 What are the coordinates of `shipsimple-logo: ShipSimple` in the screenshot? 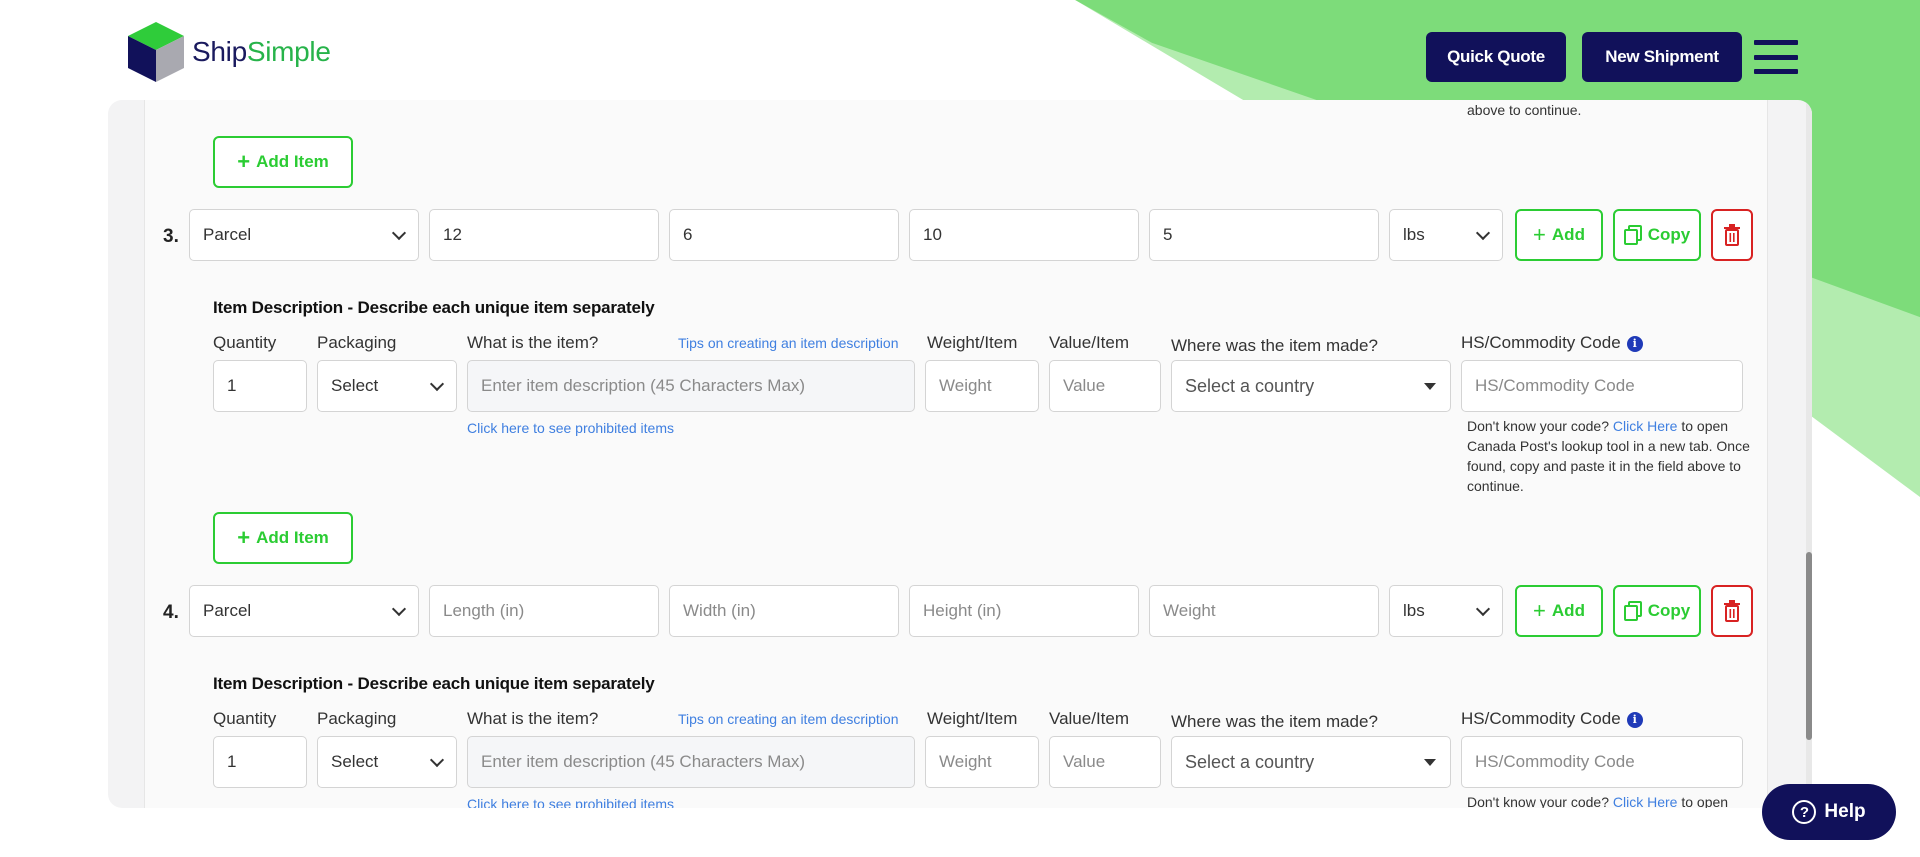 It's located at (228, 52).